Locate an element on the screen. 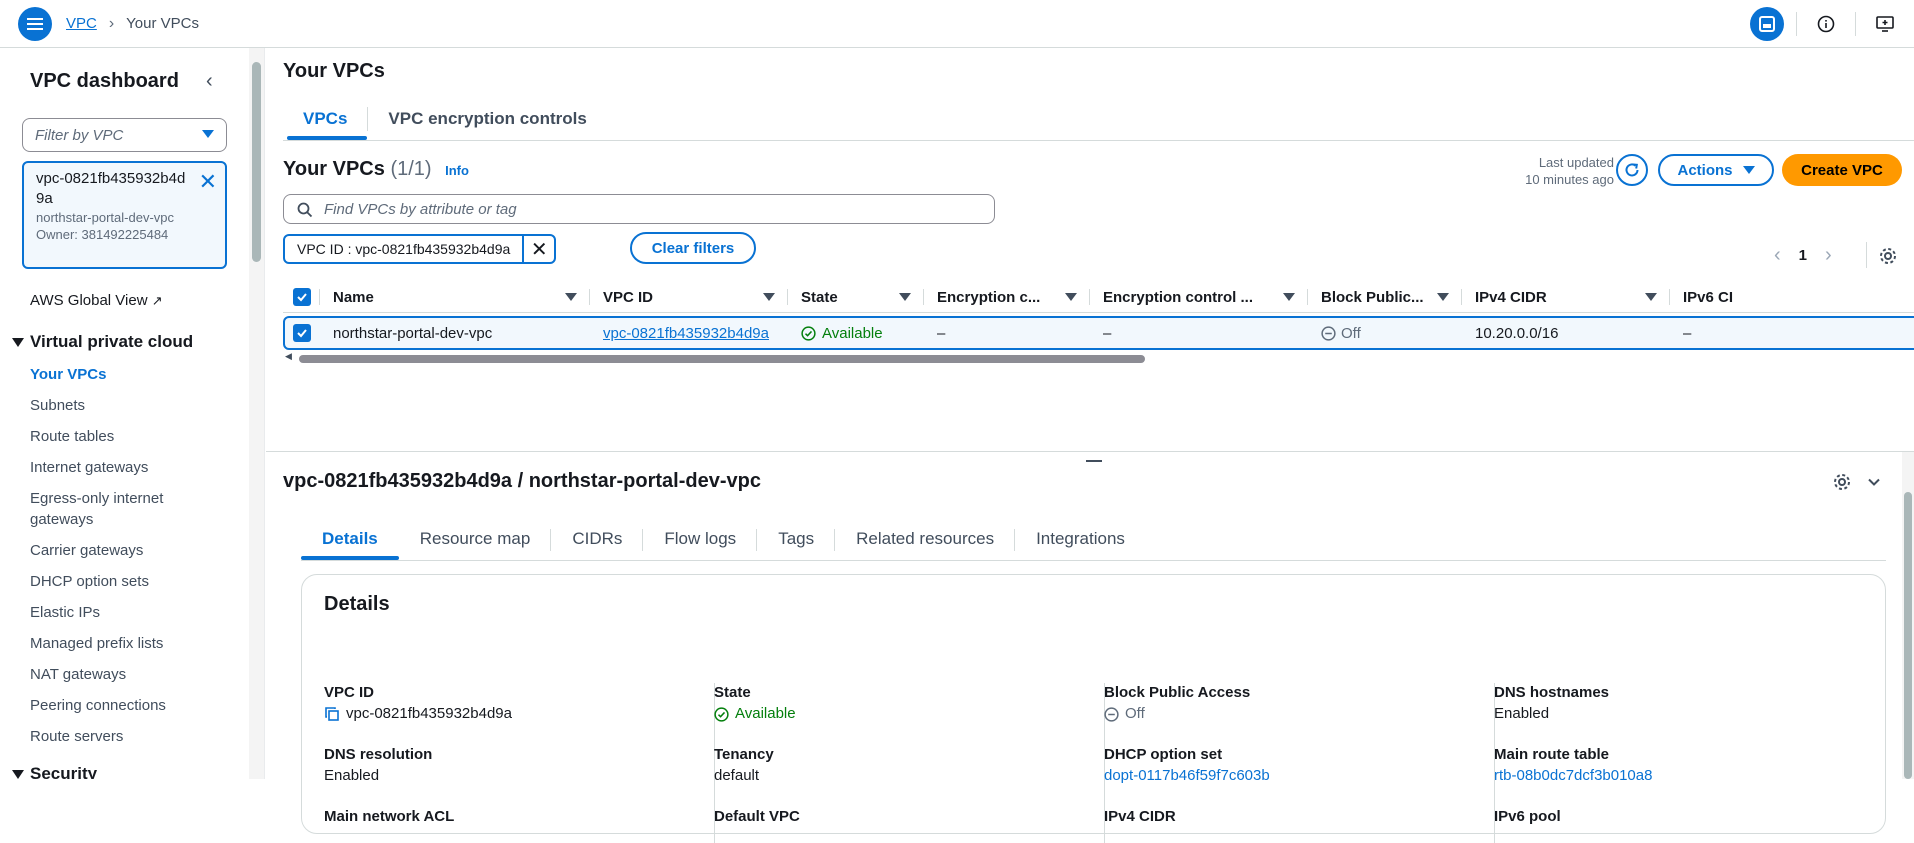 The image size is (1914, 843). last-updated-value: 10 minutes ago is located at coordinates (1569, 179).